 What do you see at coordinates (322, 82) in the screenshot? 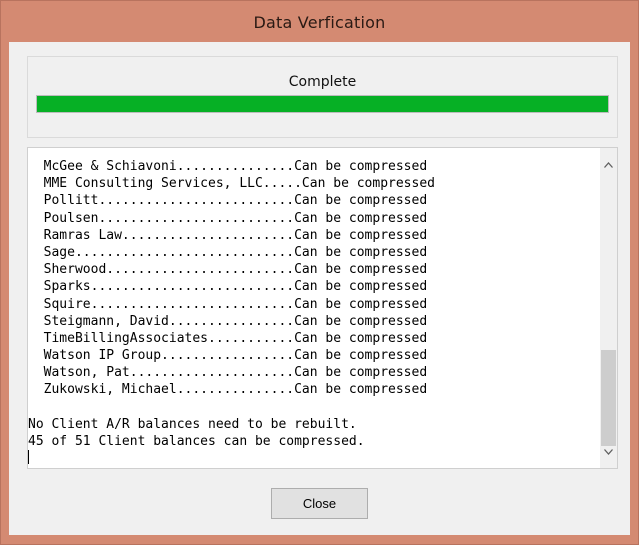
I see `progress-status: Complete` at bounding box center [322, 82].